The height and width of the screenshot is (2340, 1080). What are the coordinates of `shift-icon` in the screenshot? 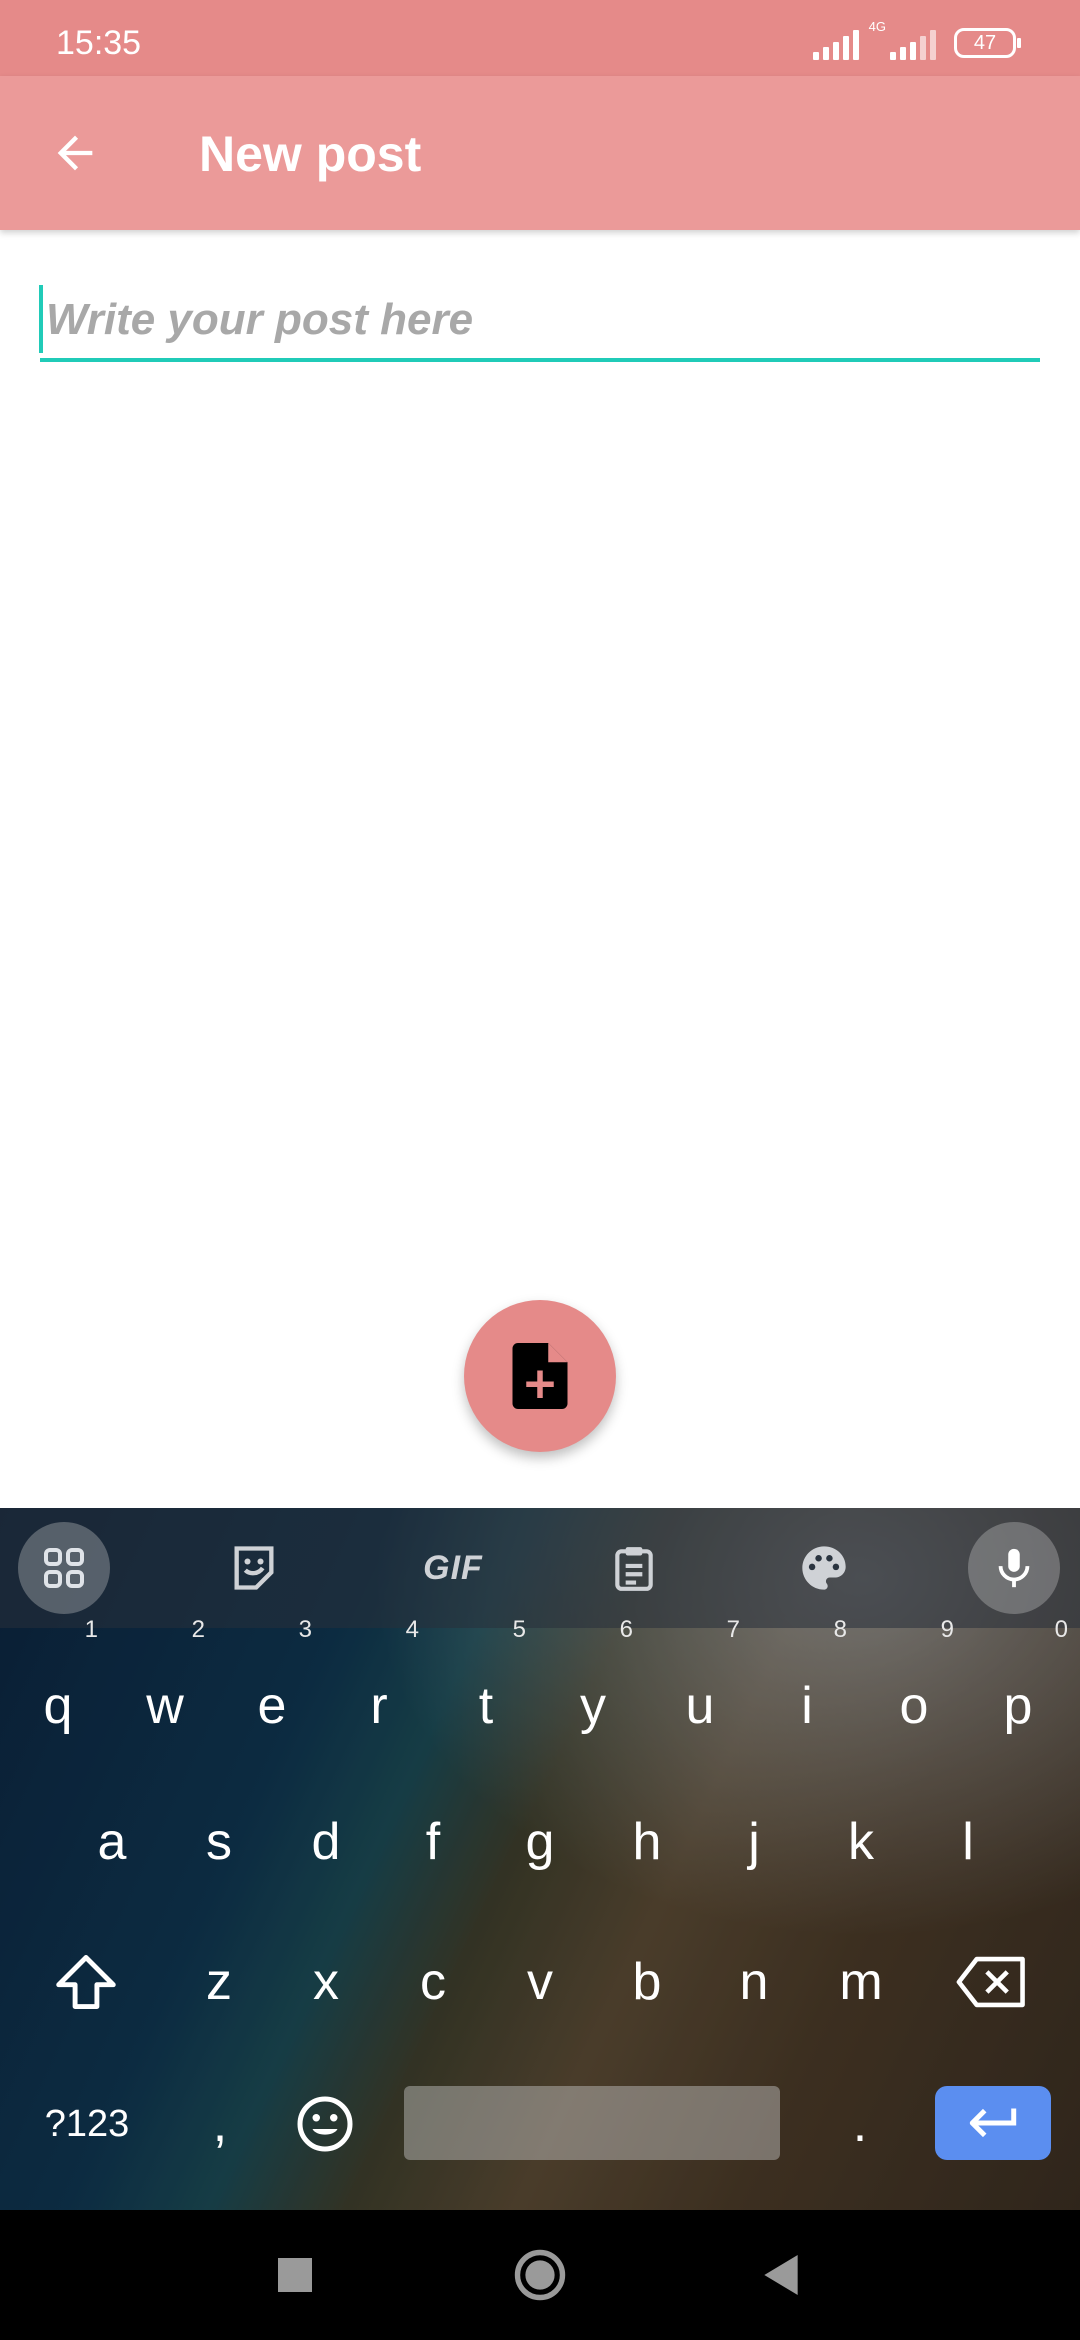 It's located at (86, 1982).